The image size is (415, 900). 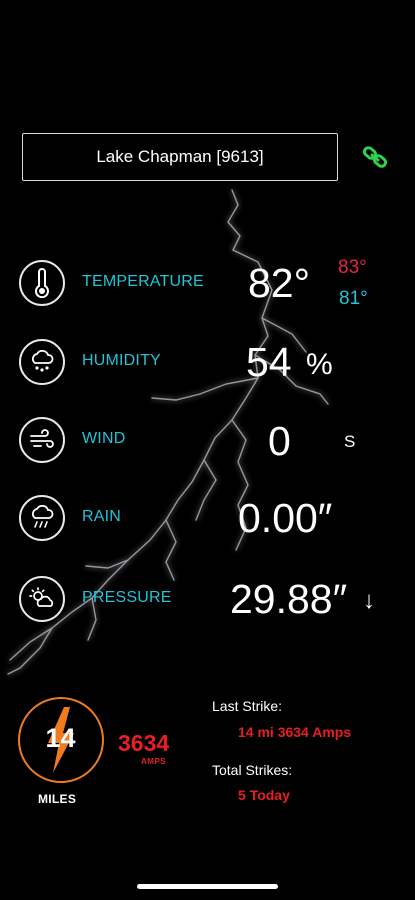 What do you see at coordinates (154, 761) in the screenshot?
I see `strike-amps-unit: AMPS` at bounding box center [154, 761].